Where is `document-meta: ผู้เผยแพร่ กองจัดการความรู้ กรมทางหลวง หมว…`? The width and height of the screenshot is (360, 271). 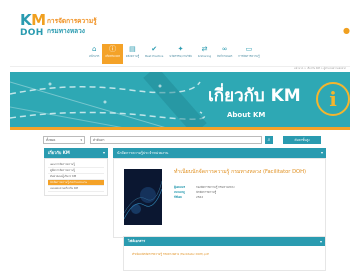
document-meta: ผู้เผยแพร่ กองจัดการความรู้ กรมทางหลวง หมว… is located at coordinates (244, 192).